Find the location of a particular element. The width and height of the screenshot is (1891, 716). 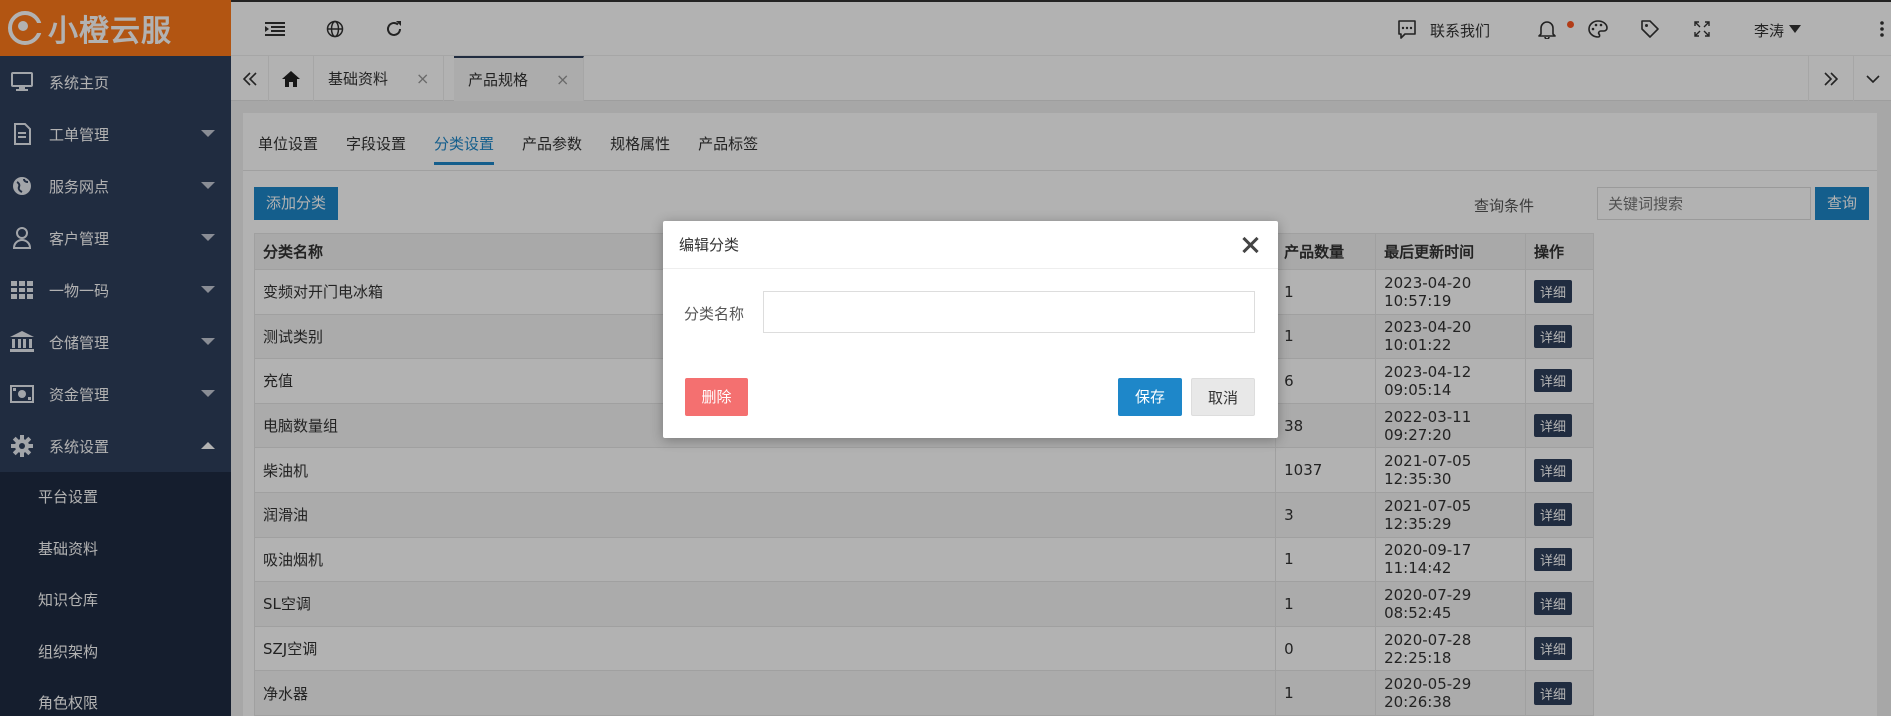

save-button: 保存 is located at coordinates (1150, 397).